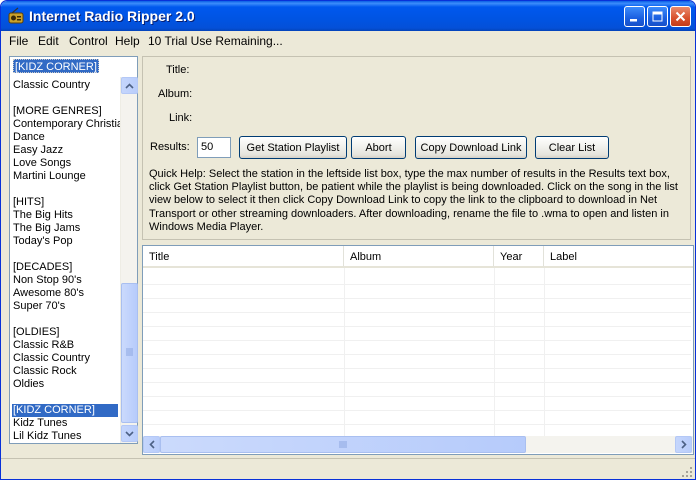 This screenshot has height=480, width=696. Describe the element at coordinates (40, 423) in the screenshot. I see `list-item: Kidz Tunes` at that location.